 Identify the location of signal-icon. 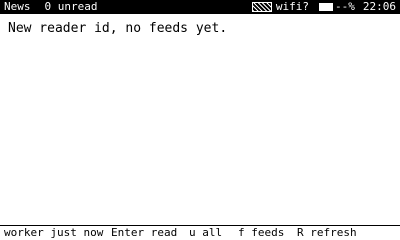
(261, 7).